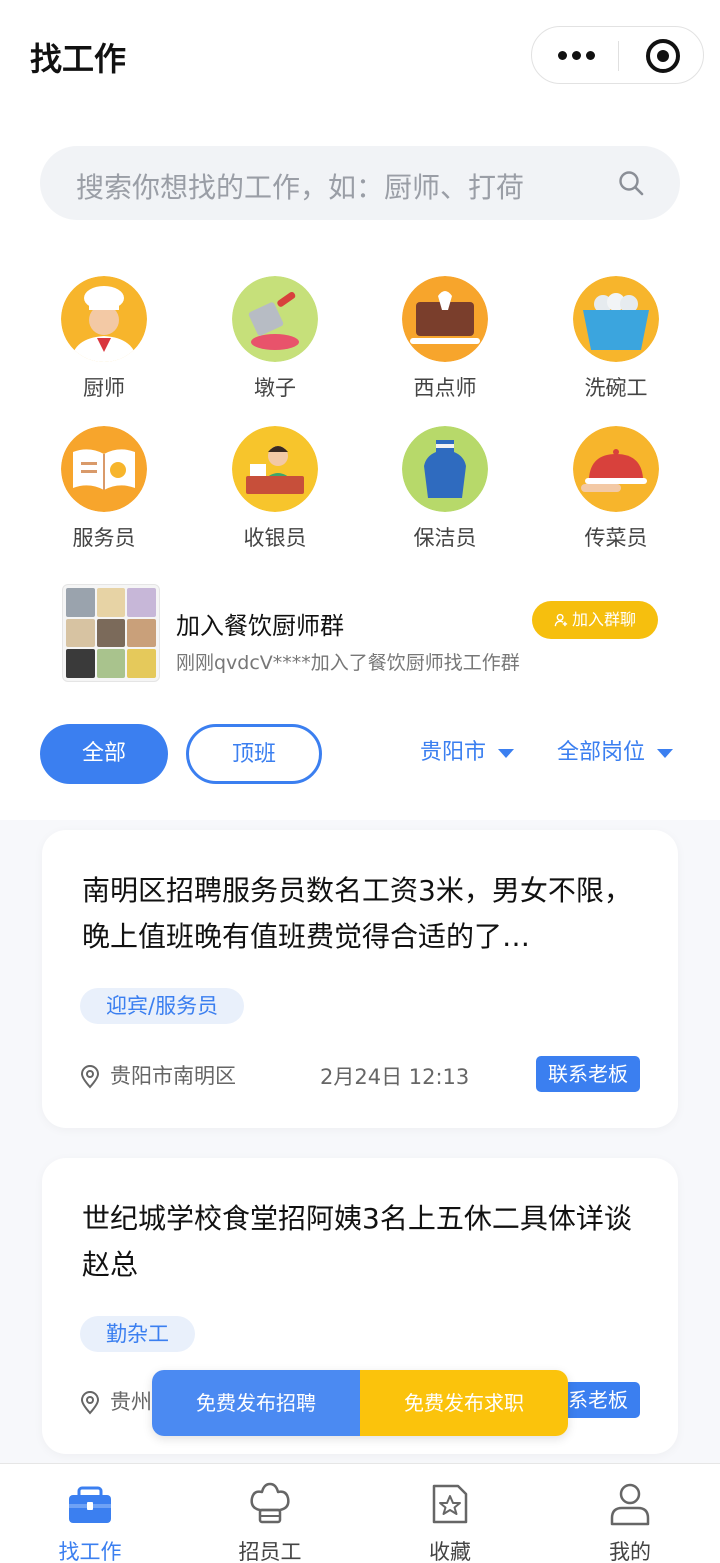  Describe the element at coordinates (348, 663) in the screenshot. I see `group-subtitle: 刚刚qvdcV****加入了餐饮厨师找工作群` at that location.